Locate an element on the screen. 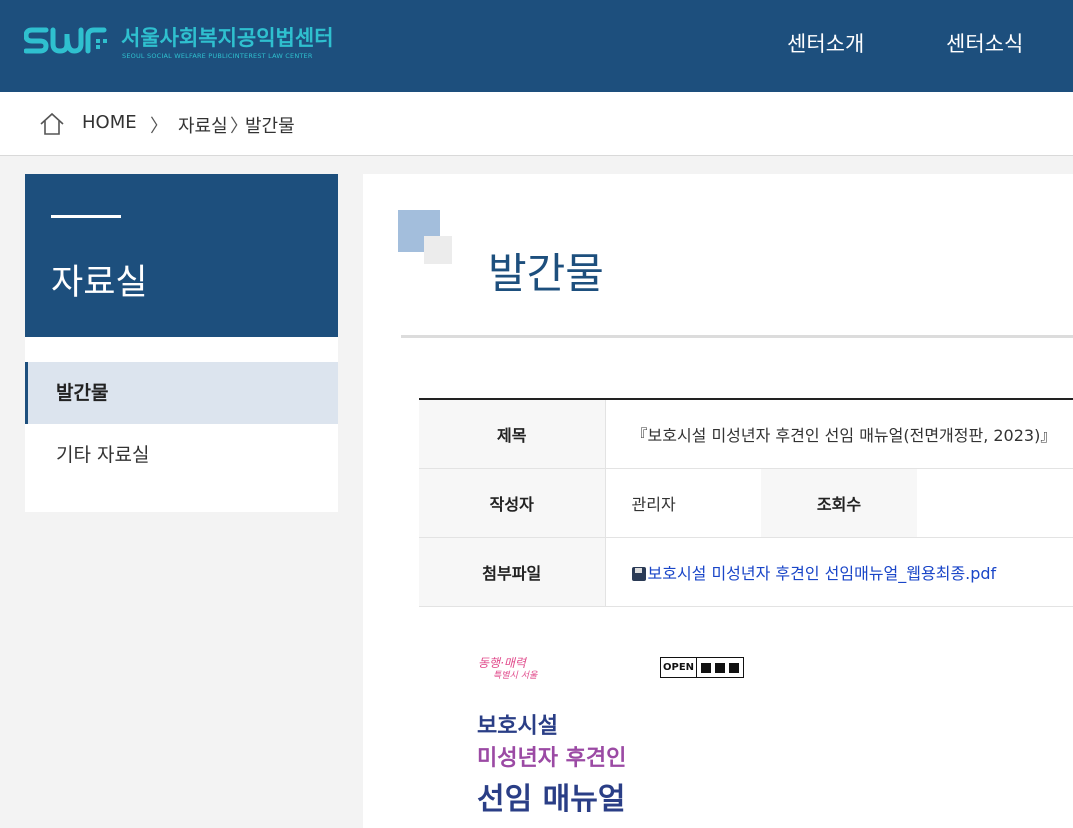 The height and width of the screenshot is (828, 1073). page-title: 발간물 is located at coordinates (546, 273).